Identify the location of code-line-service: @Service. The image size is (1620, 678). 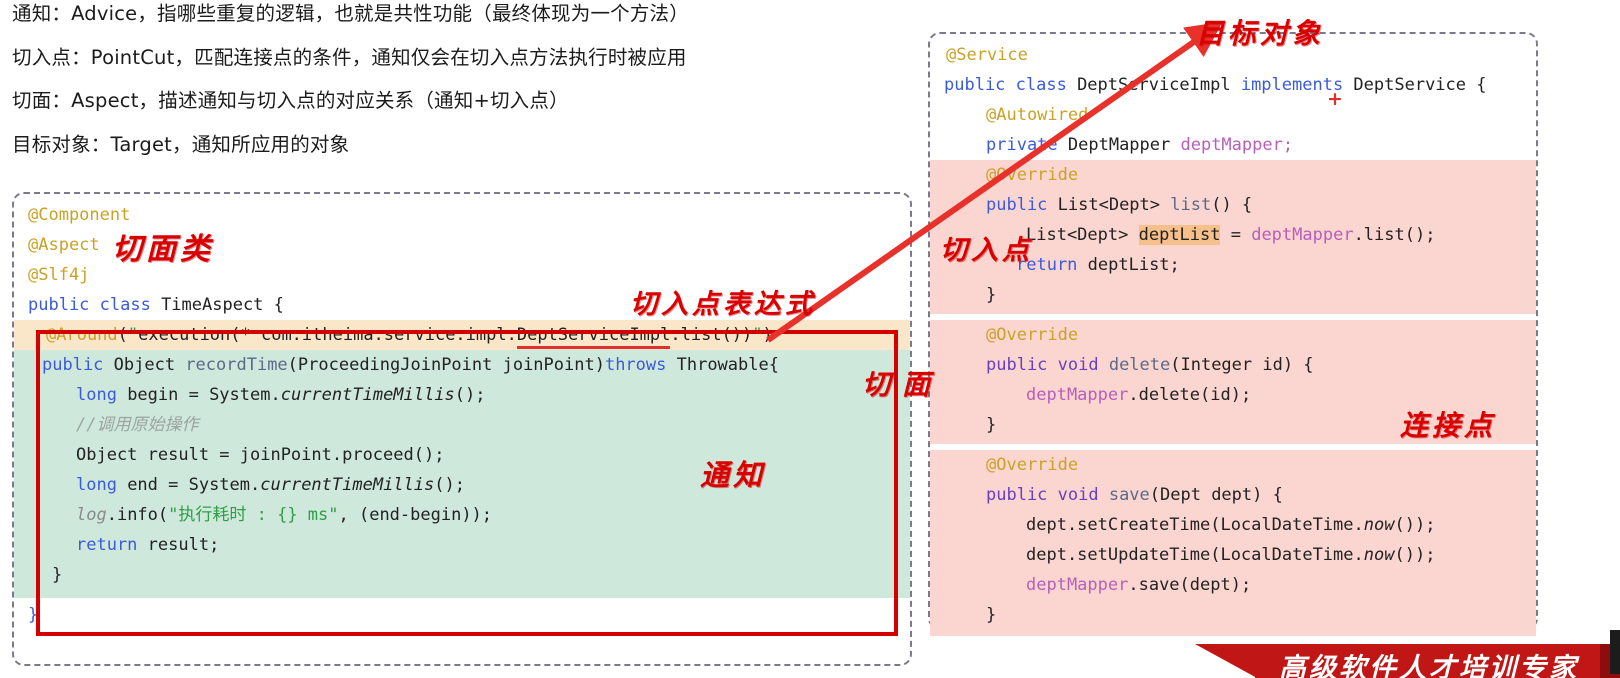
(1237, 55).